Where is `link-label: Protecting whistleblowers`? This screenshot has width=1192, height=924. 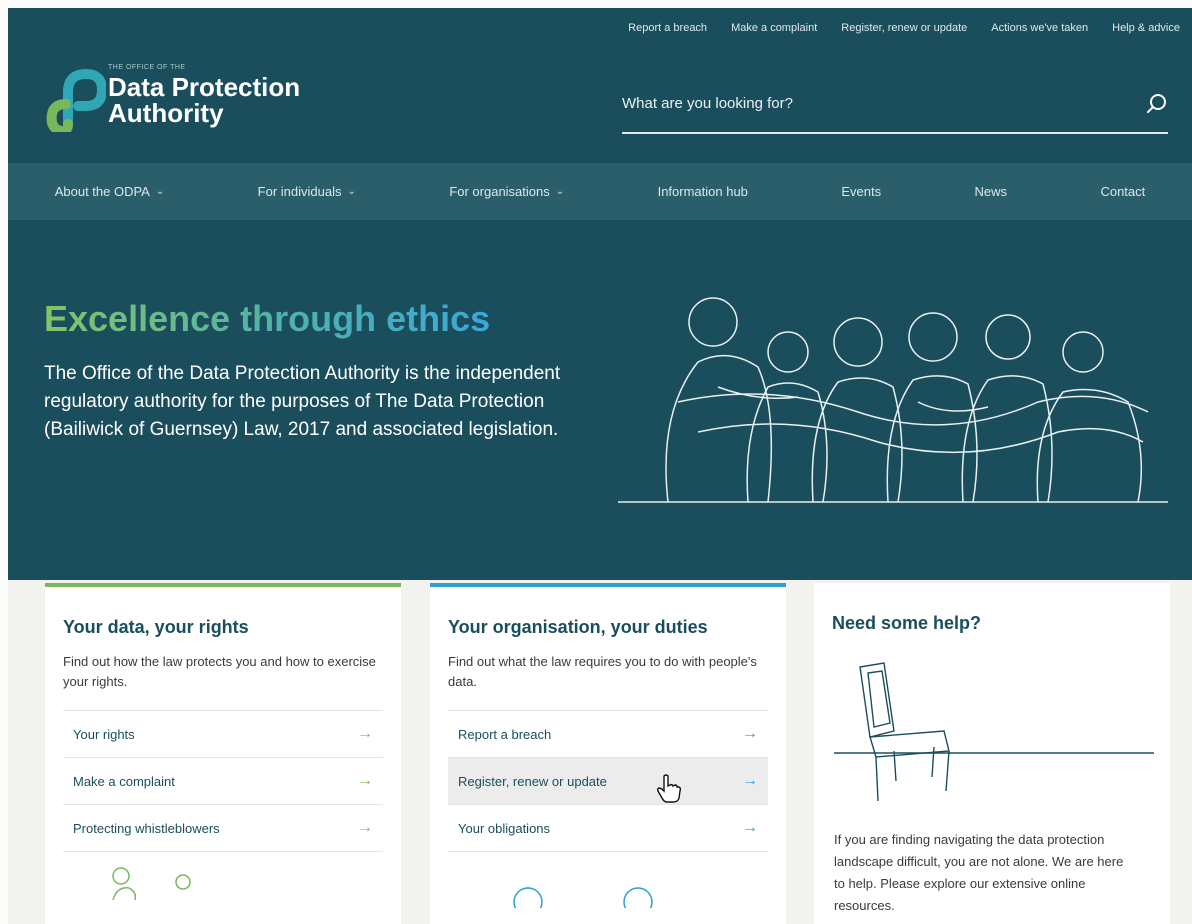
link-label: Protecting whistleblowers is located at coordinates (146, 828).